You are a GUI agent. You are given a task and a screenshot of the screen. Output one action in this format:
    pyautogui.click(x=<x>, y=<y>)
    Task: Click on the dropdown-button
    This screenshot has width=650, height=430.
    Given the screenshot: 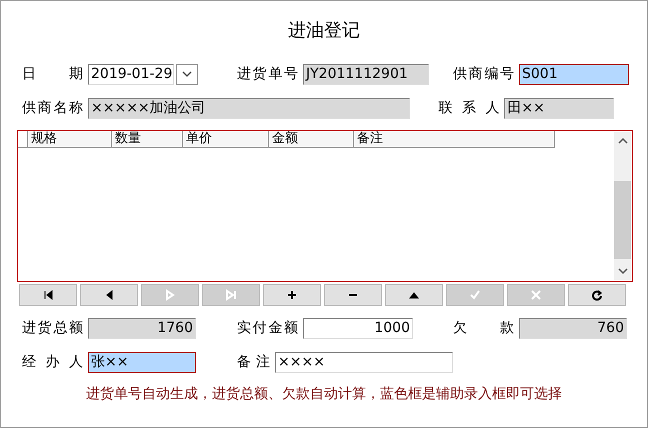 What is the action you would take?
    pyautogui.click(x=187, y=74)
    